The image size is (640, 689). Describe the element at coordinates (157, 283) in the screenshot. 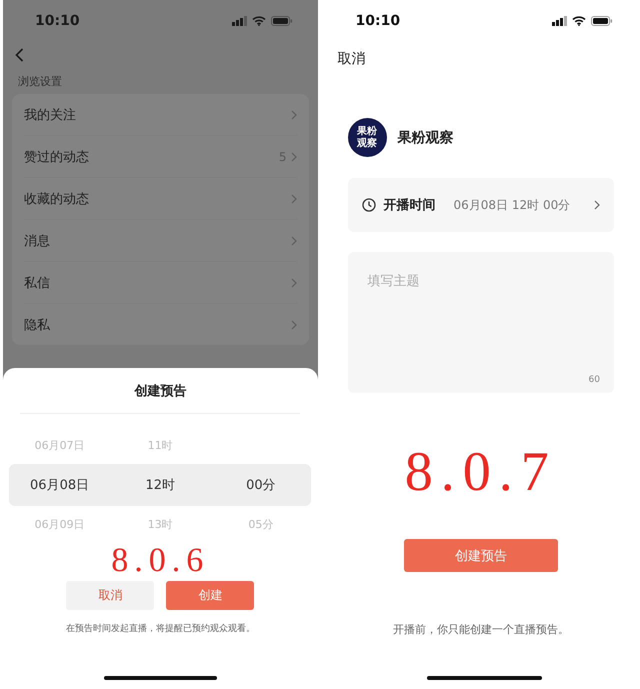

I see `settings-item: 私信` at that location.